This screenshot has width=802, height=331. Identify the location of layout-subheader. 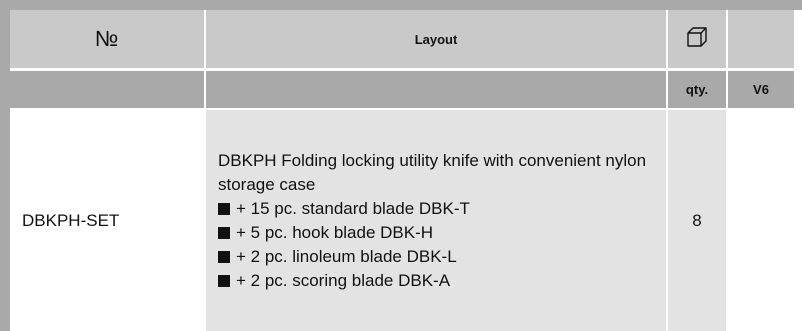
(436, 89).